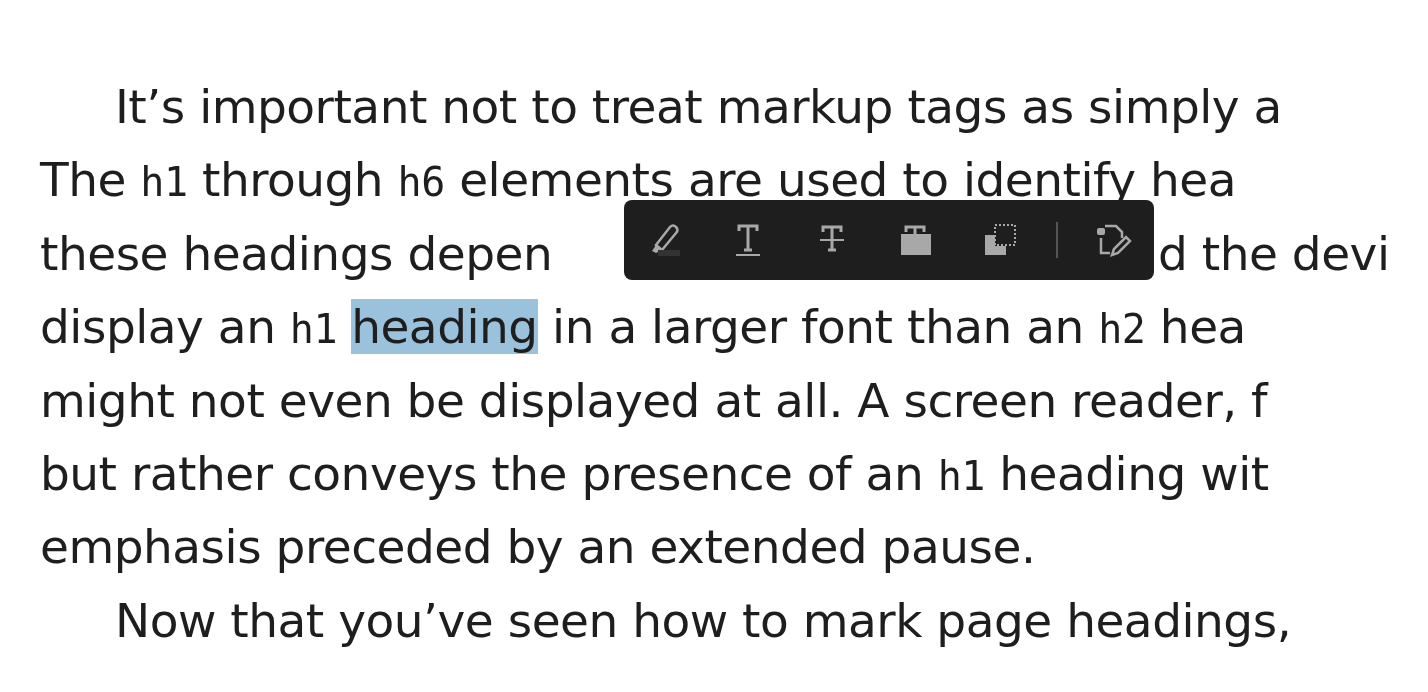  What do you see at coordinates (296, 253) in the screenshot?
I see `paragraph-line: these headings depen` at bounding box center [296, 253].